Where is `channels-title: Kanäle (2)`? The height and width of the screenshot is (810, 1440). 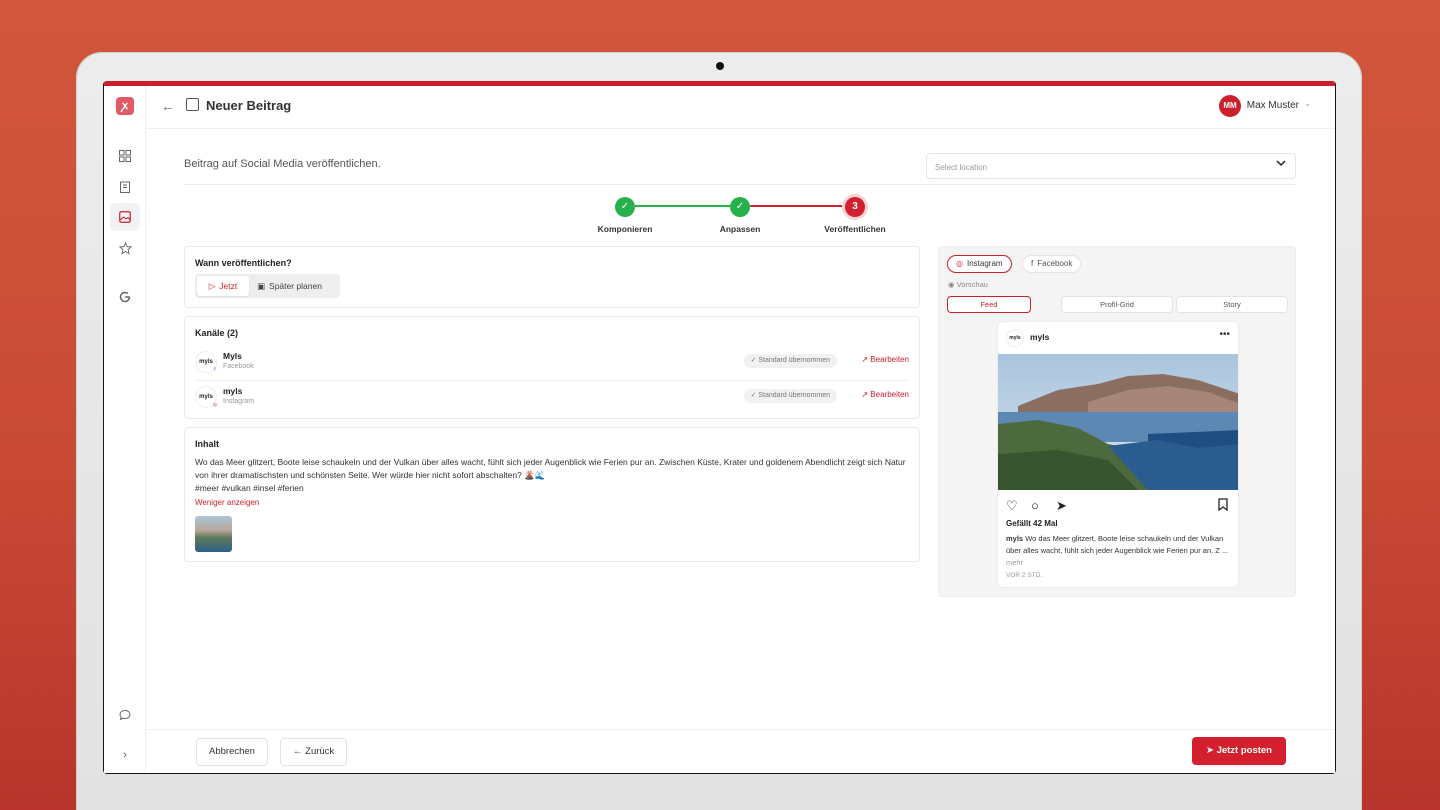
channels-title: Kanäle (2) is located at coordinates (217, 333).